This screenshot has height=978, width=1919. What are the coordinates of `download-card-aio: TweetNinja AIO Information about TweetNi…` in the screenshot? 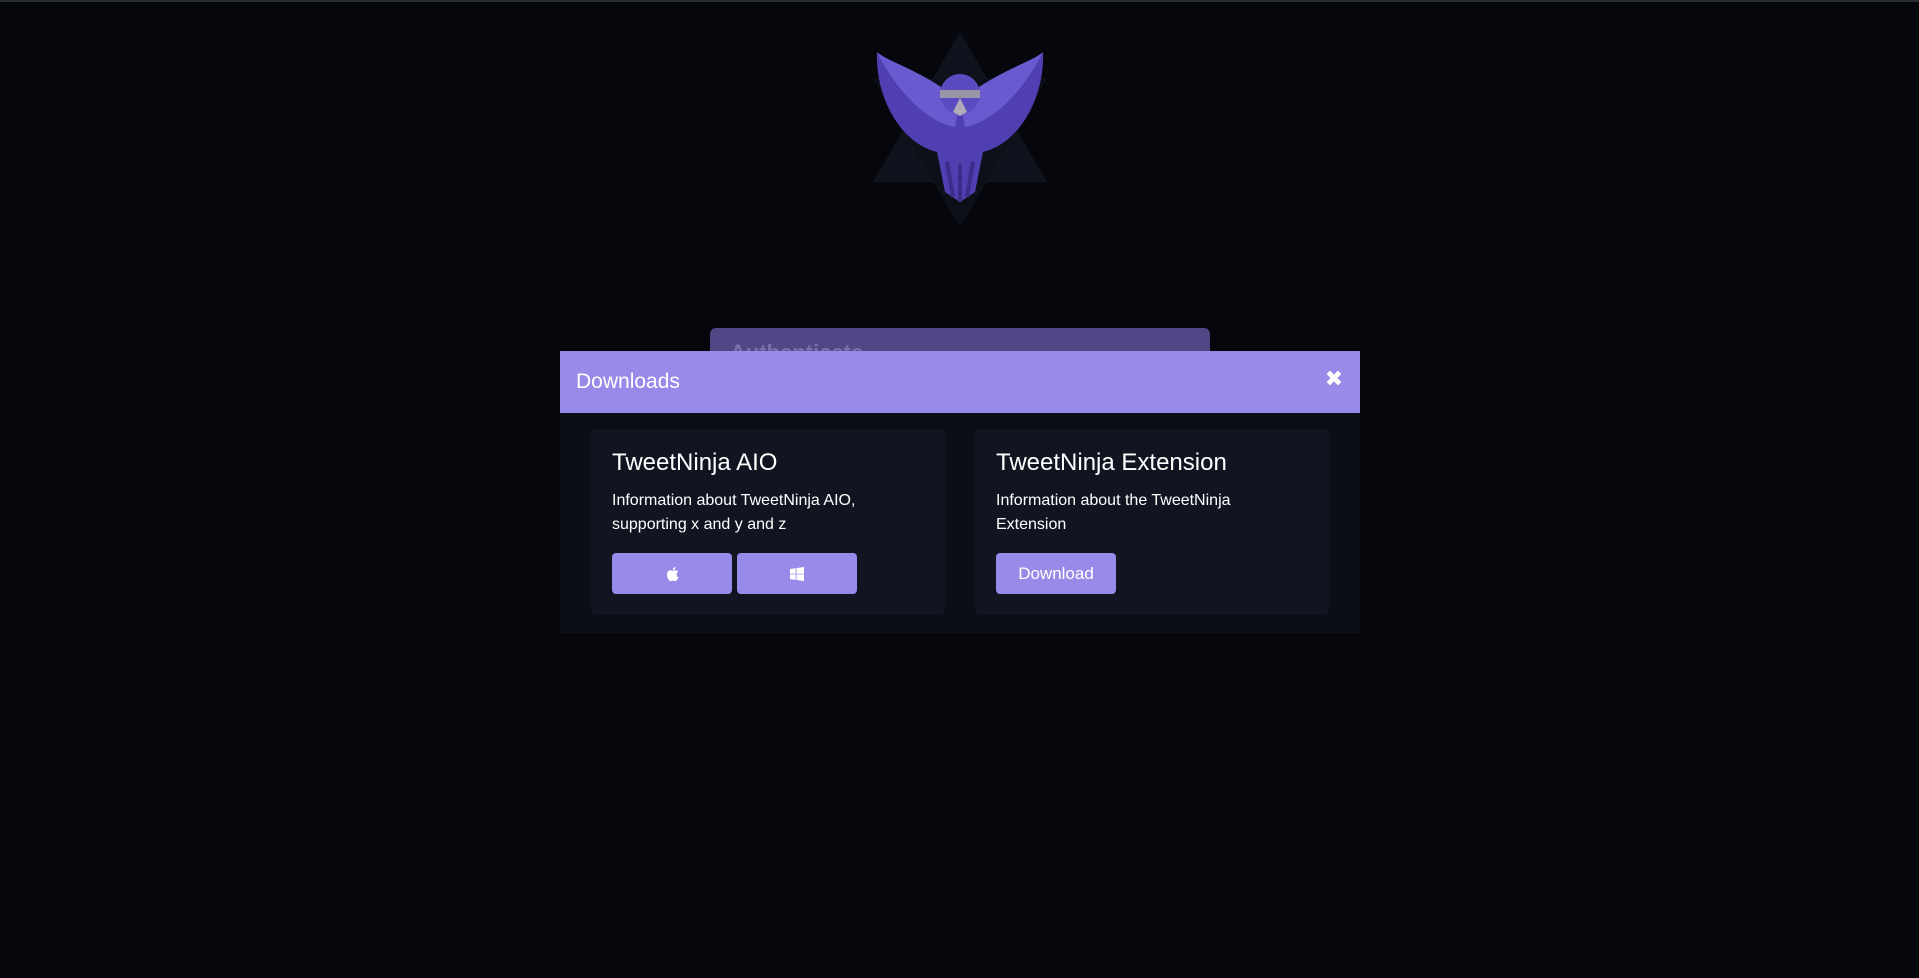 It's located at (768, 522).